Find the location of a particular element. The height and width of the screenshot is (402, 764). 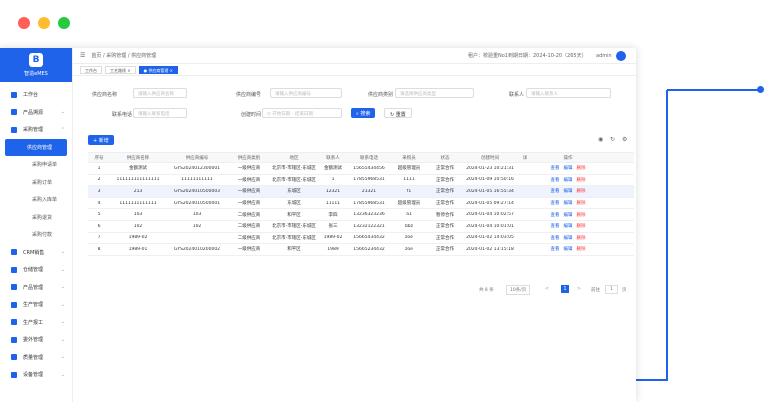

page-size-select: 10条/页 is located at coordinates (518, 290).